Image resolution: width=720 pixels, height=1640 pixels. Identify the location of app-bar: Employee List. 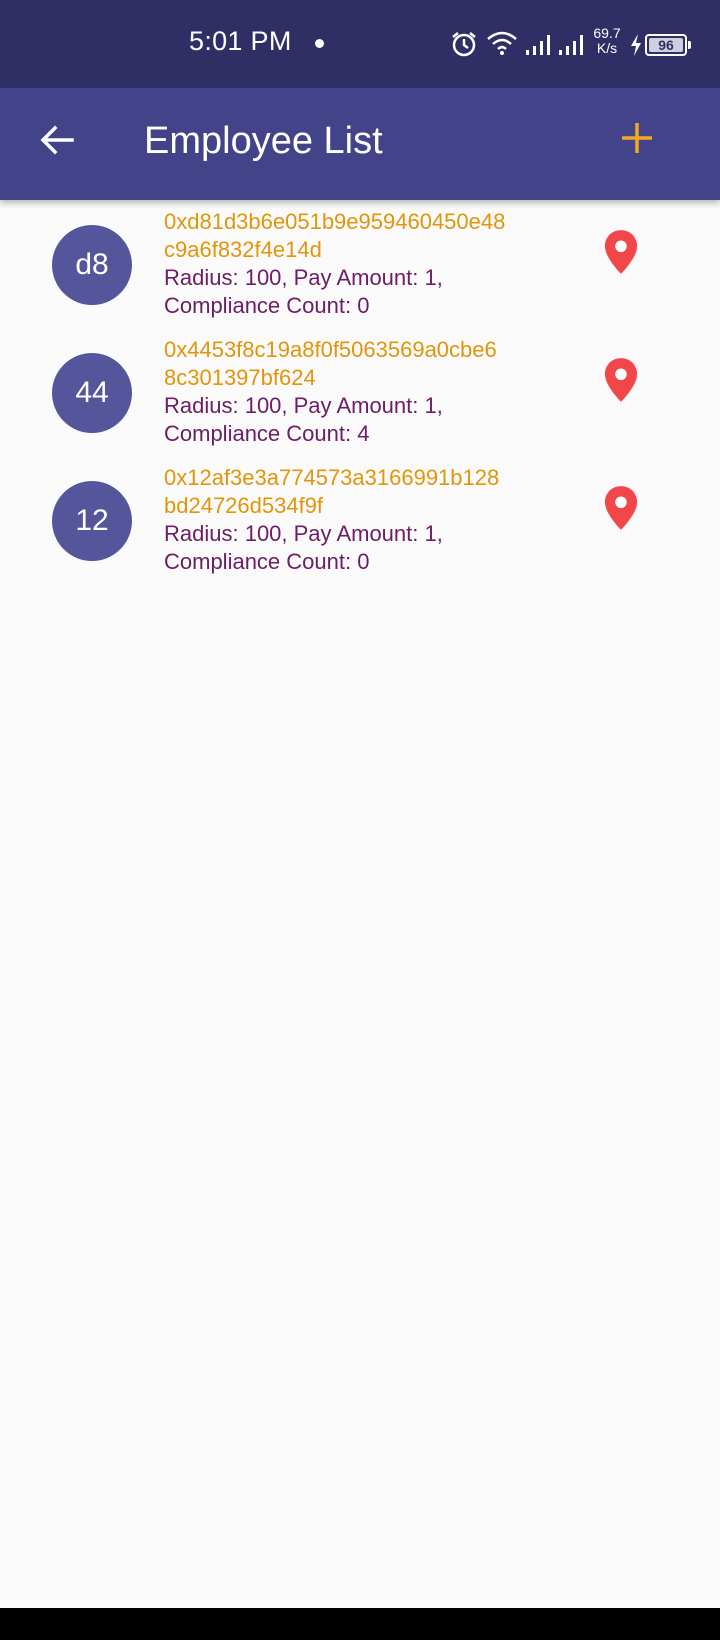
(360, 144).